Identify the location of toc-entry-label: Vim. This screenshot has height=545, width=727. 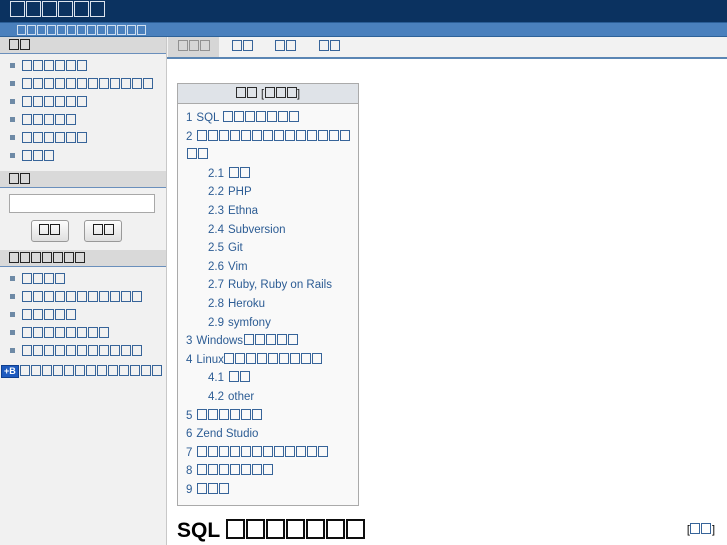
(238, 267).